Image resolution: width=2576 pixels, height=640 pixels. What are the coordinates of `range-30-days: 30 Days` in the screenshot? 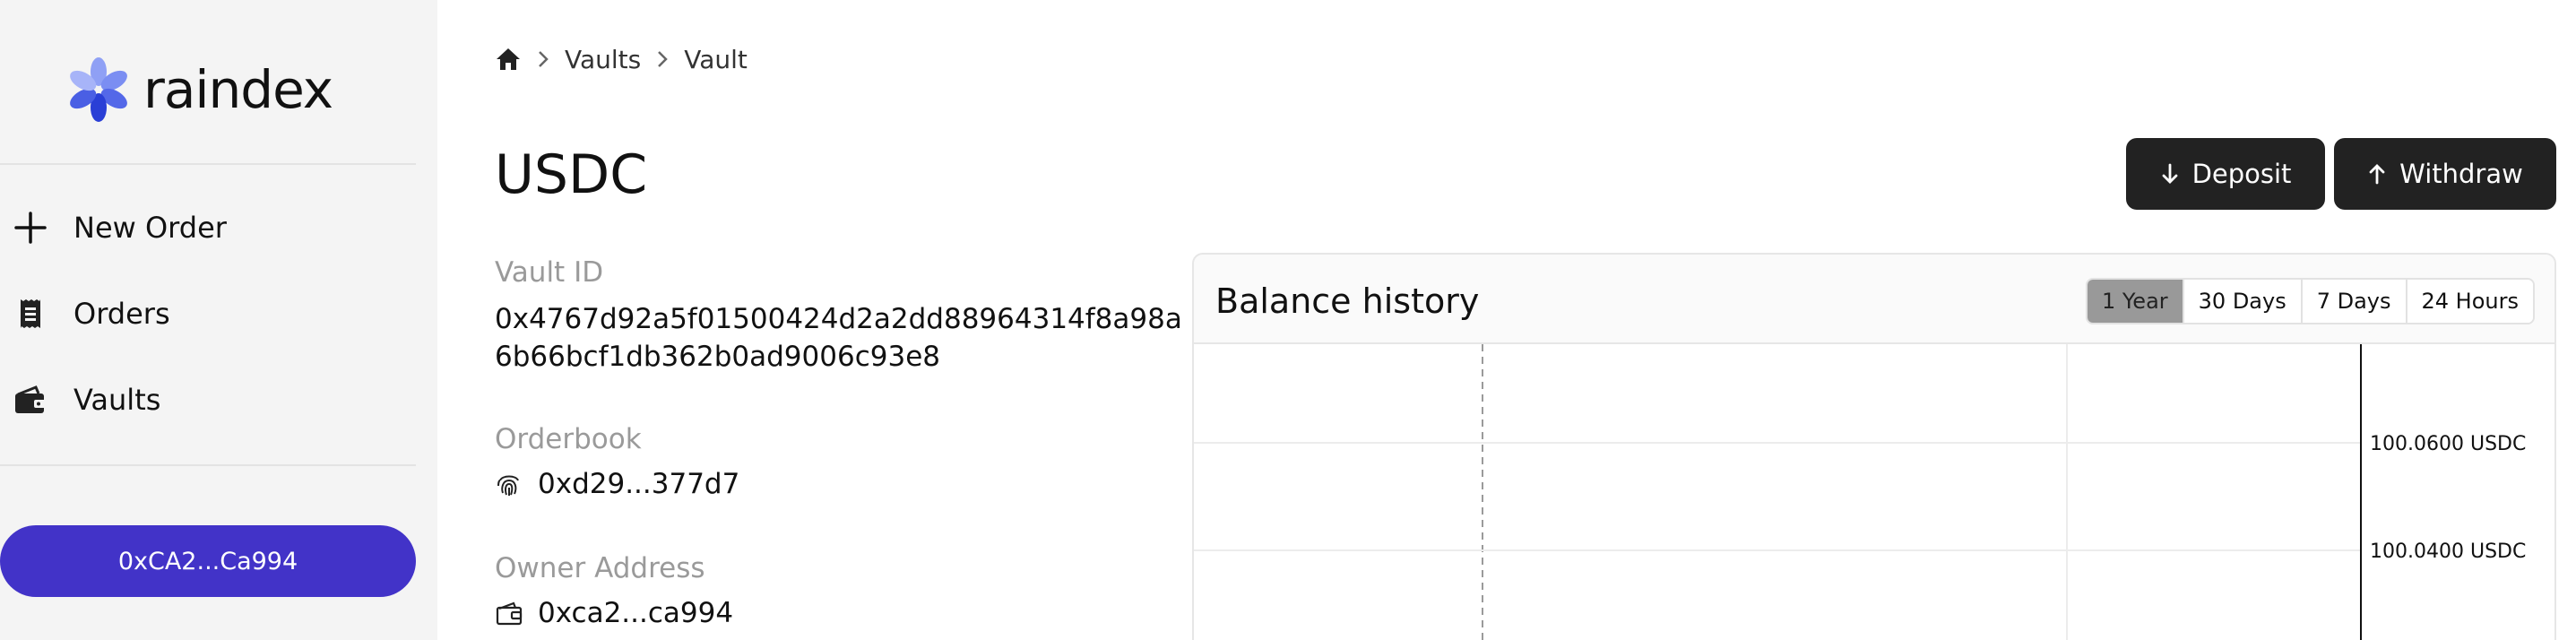 It's located at (2241, 302).